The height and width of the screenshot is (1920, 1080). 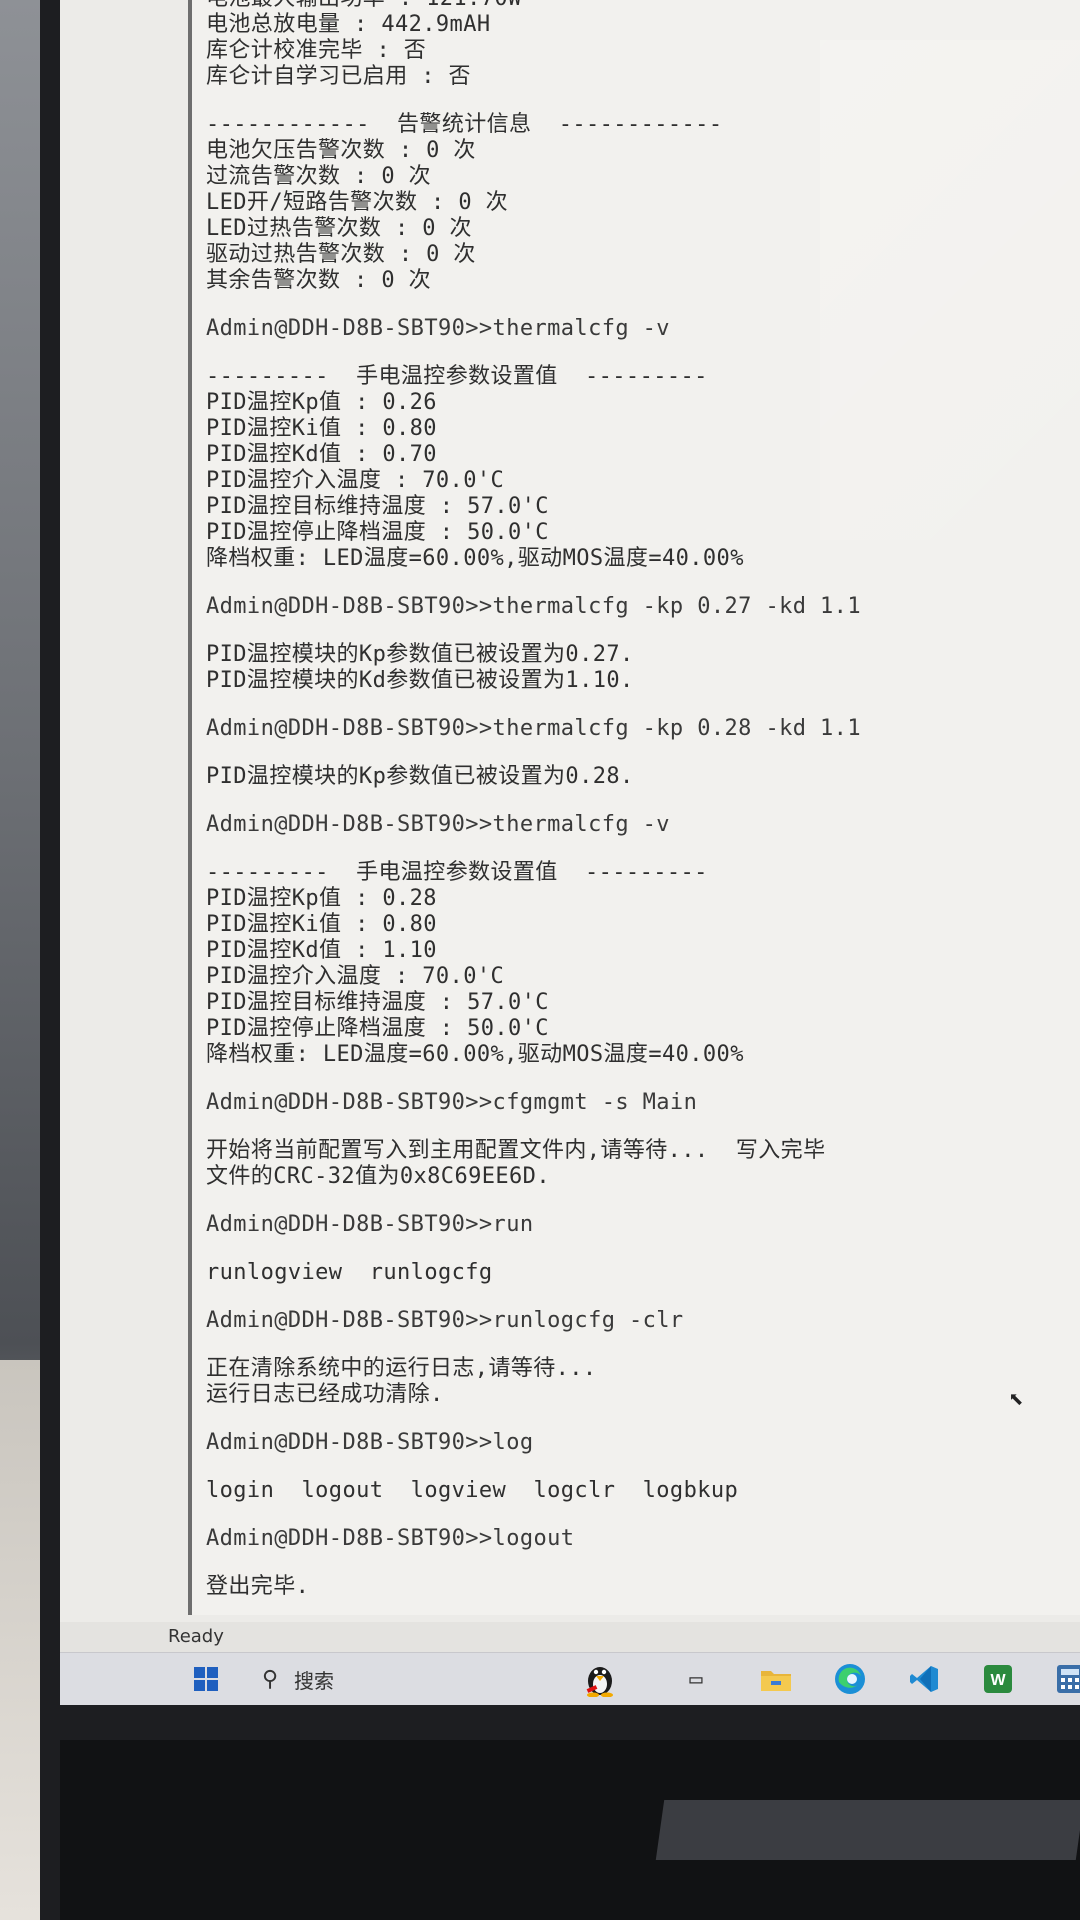 I want to click on terminal-line: LED过热告警次数 : 0 次, so click(x=339, y=228).